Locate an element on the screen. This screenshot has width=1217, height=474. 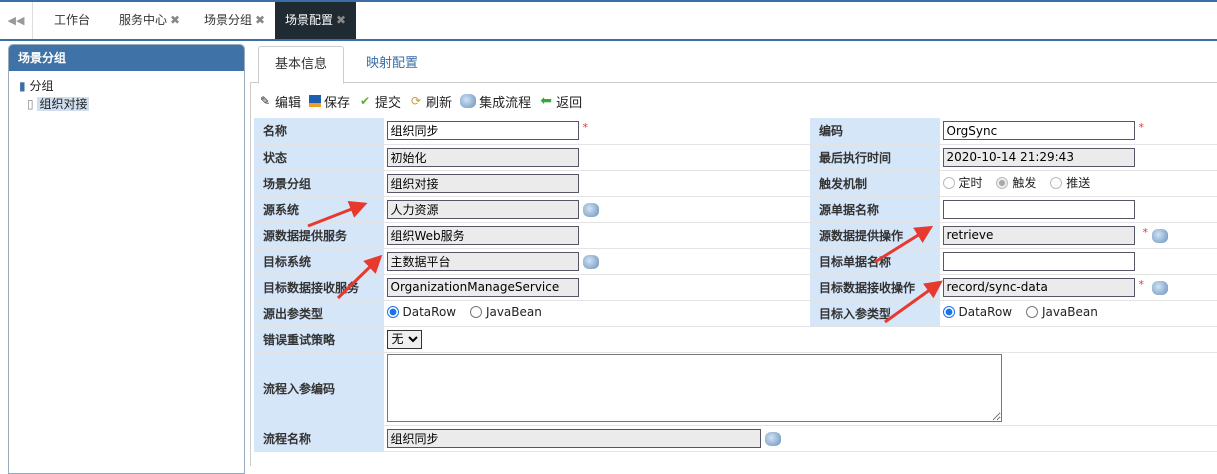
retry-policy-select: 无 is located at coordinates (404, 339).